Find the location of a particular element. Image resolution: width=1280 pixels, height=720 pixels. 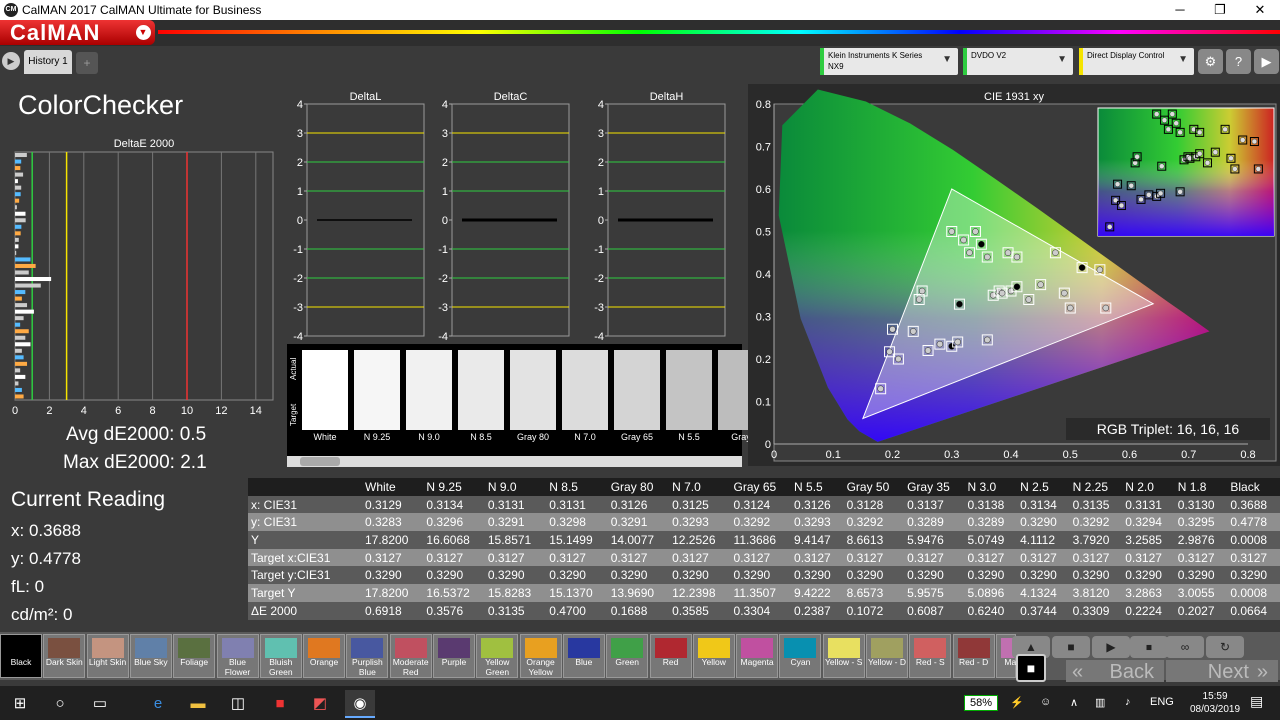

table-cell: 17.8200 is located at coordinates (387, 539).